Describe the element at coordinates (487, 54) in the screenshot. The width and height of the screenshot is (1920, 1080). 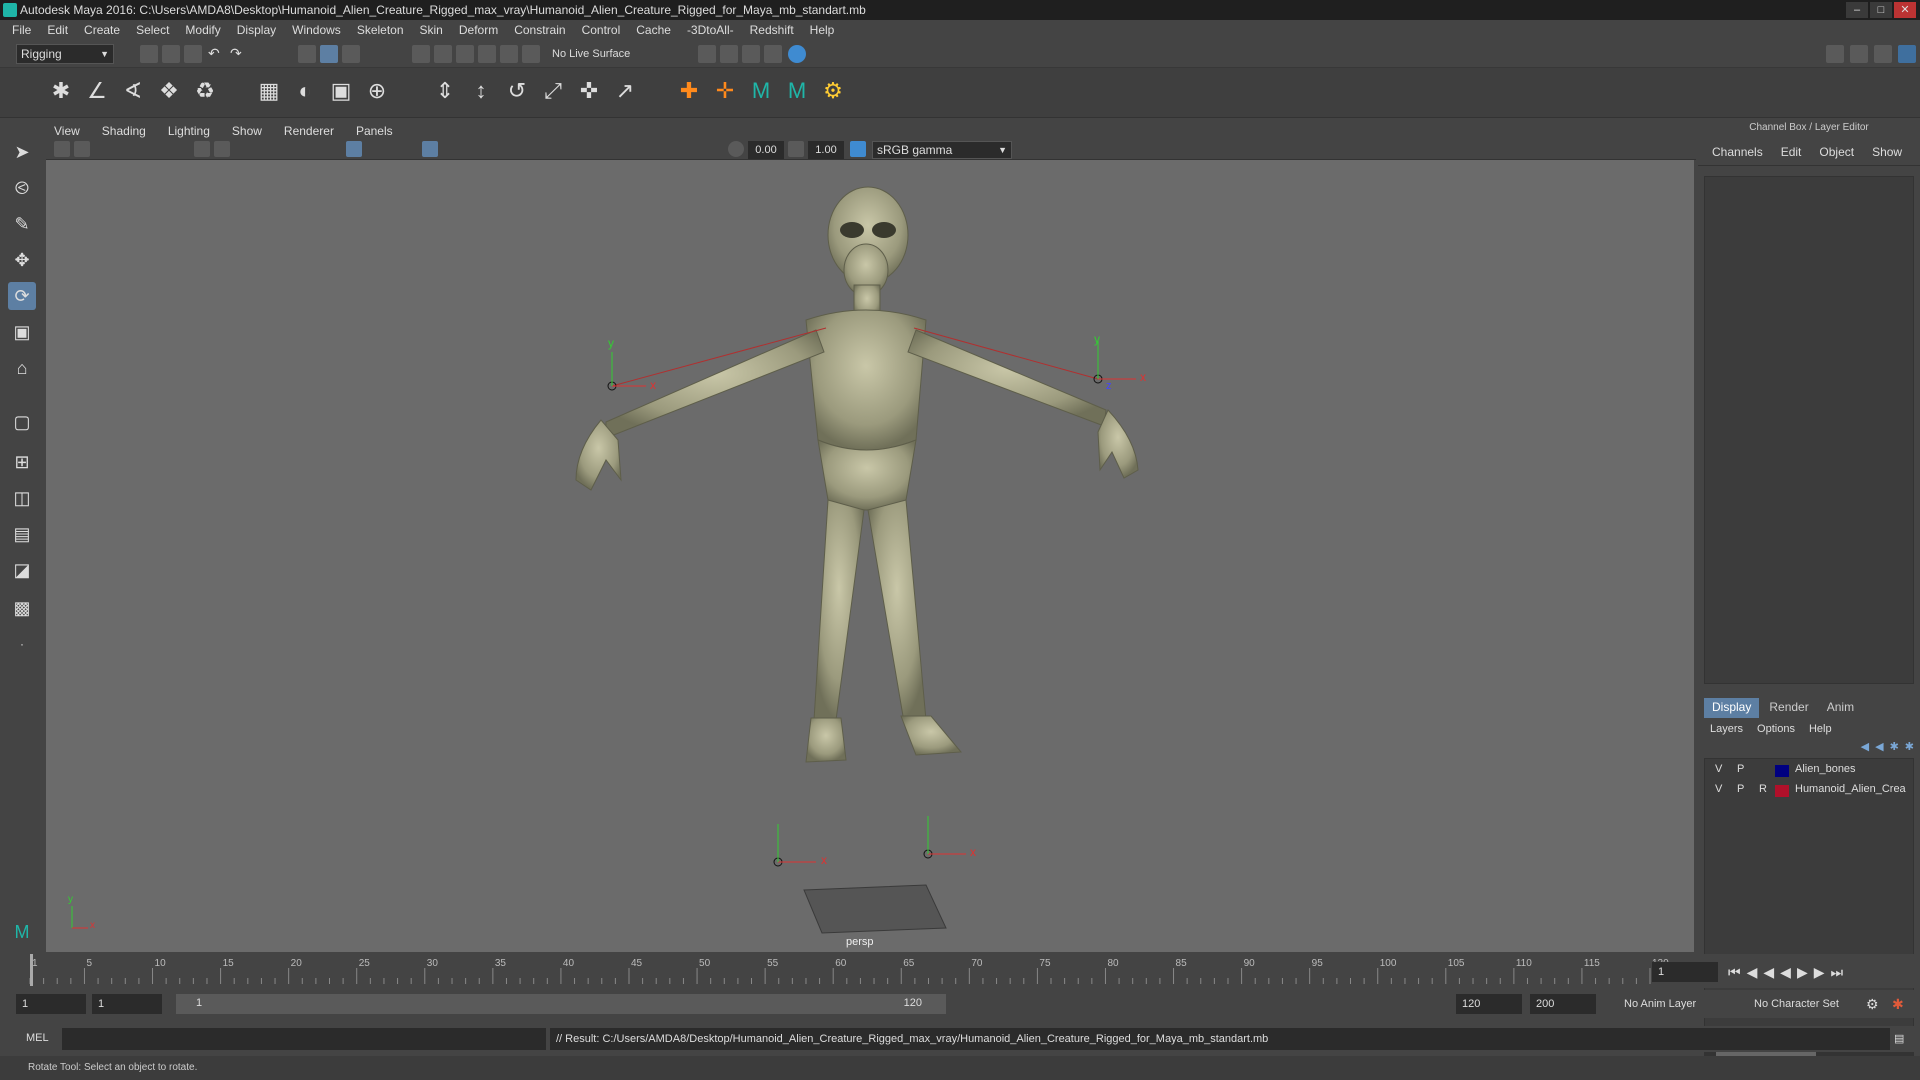
I see `snap-view-icon` at that location.